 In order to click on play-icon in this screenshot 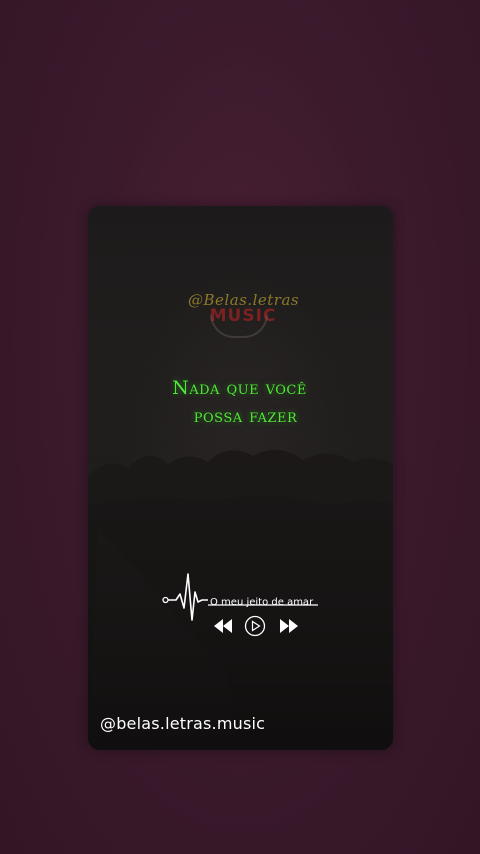, I will do `click(255, 626)`.